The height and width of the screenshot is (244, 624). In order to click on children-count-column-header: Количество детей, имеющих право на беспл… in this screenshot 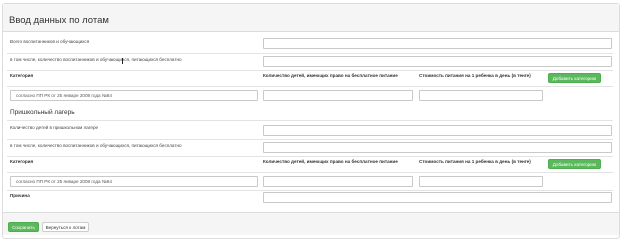, I will do `click(330, 75)`.